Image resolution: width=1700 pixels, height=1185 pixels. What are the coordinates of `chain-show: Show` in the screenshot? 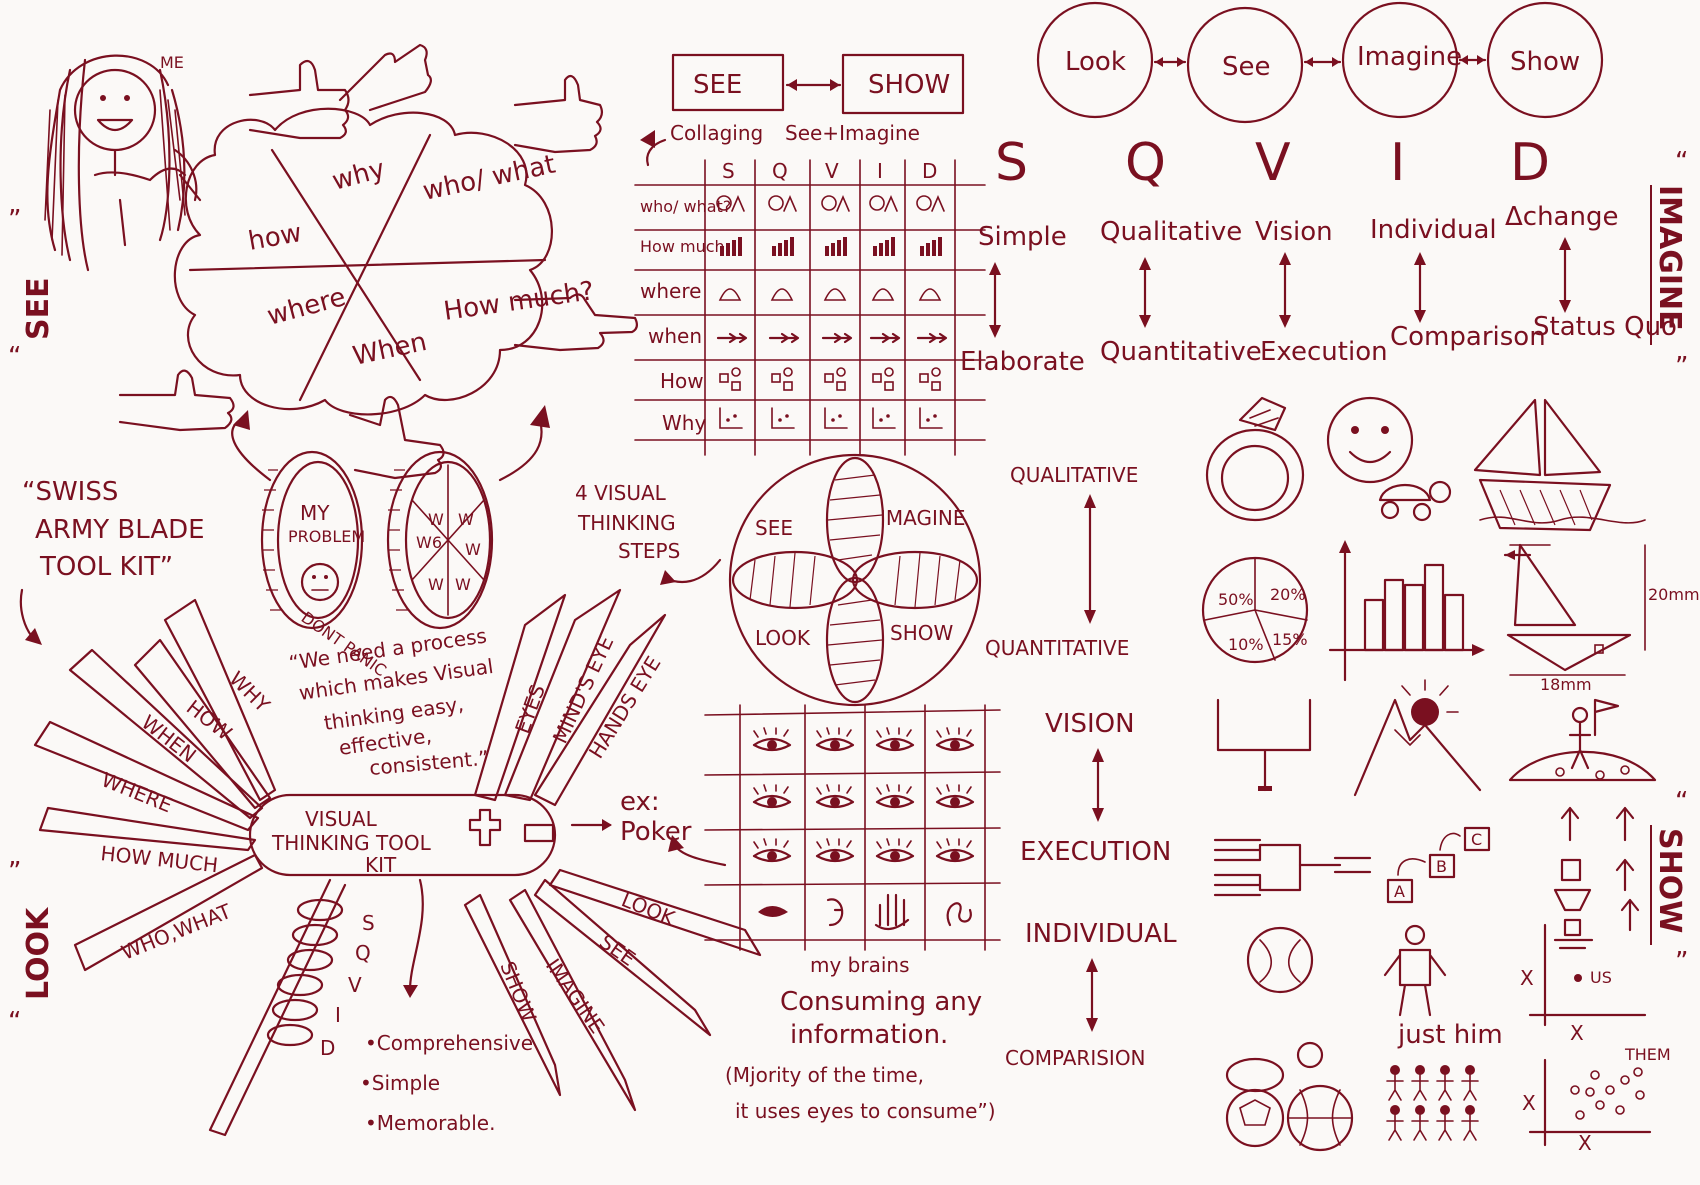 It's located at (1545, 62).